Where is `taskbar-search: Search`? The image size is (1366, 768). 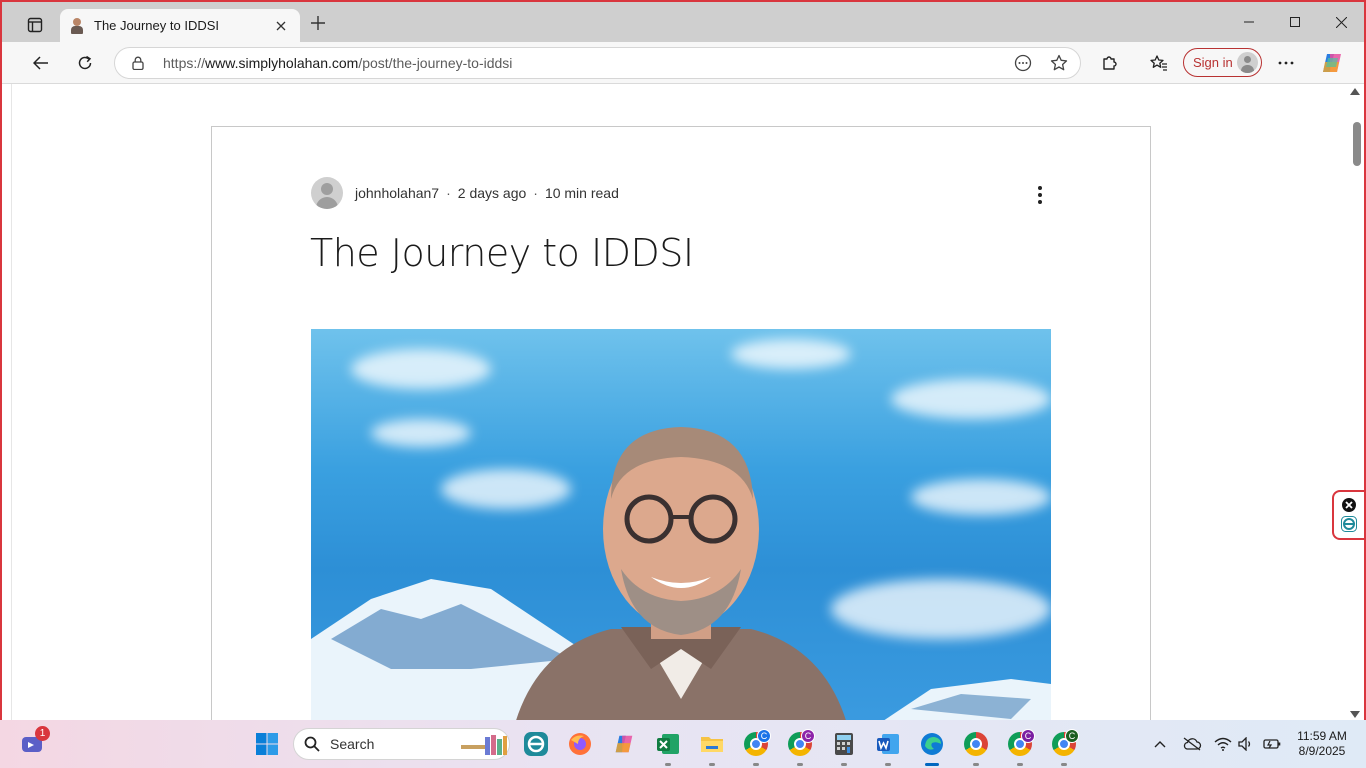 taskbar-search: Search is located at coordinates (401, 744).